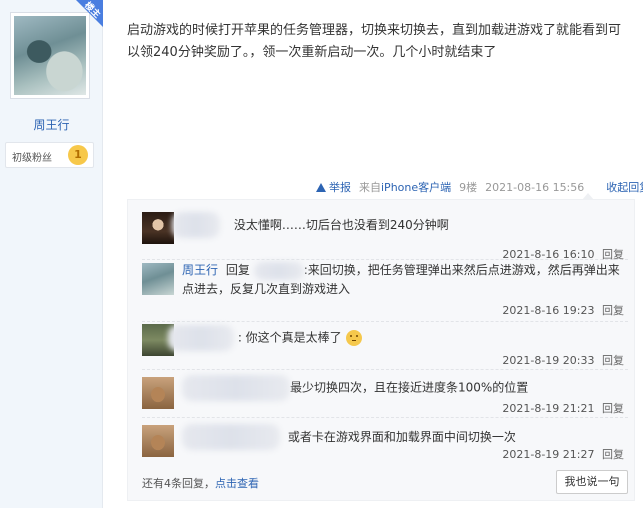 Image resolution: width=643 pixels, height=508 pixels. What do you see at coordinates (92, 10) in the screenshot?
I see `op-badge-label: 楼主` at bounding box center [92, 10].